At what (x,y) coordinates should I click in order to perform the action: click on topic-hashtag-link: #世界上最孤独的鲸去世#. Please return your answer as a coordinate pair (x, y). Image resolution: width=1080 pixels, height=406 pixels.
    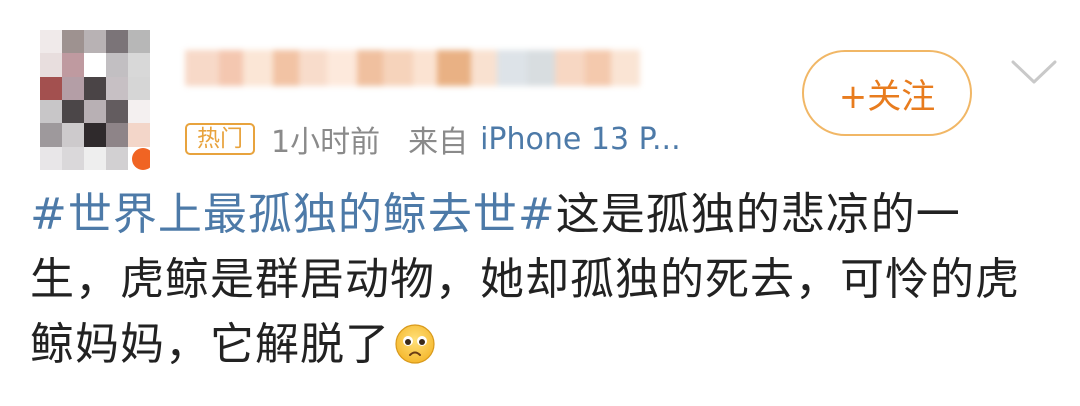
    Looking at the image, I should click on (293, 214).